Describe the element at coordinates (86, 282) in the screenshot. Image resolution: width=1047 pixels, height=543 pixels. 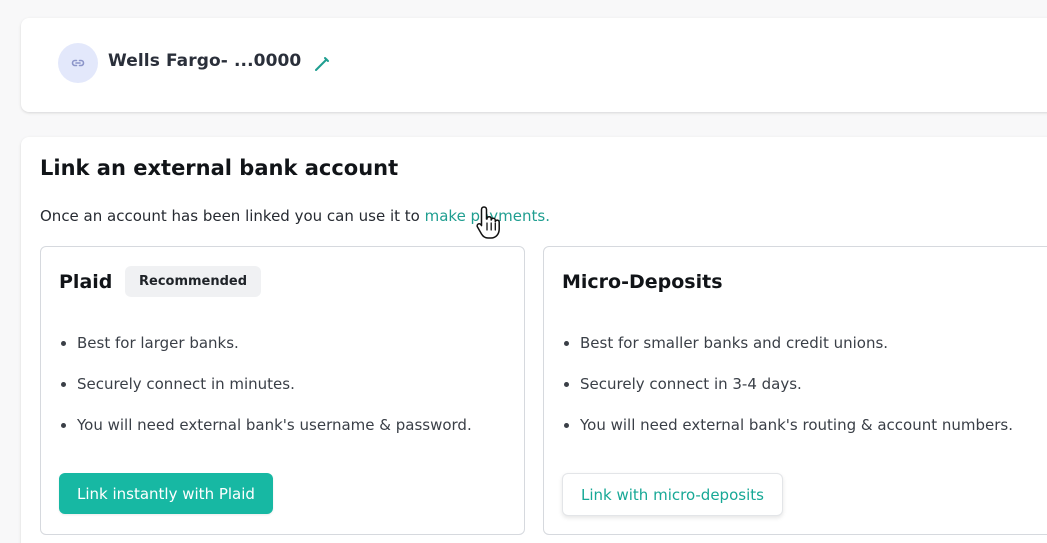
I see `plaid-title: Plaid` at that location.